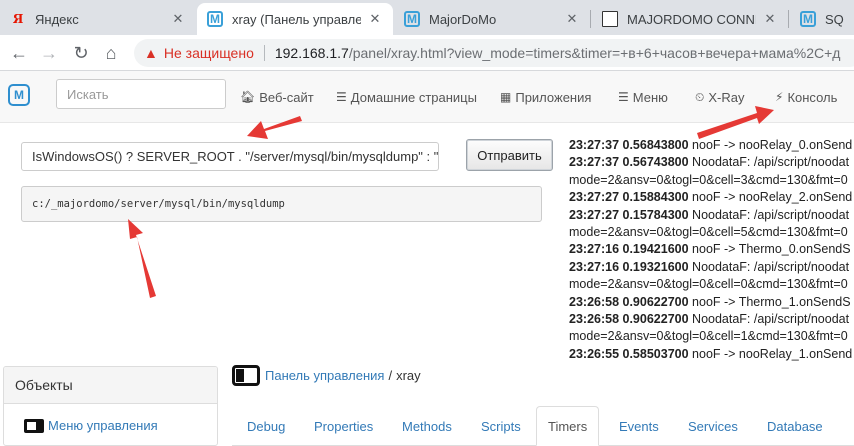 This screenshot has width=854, height=446. I want to click on menu-icon, so click(34, 425).